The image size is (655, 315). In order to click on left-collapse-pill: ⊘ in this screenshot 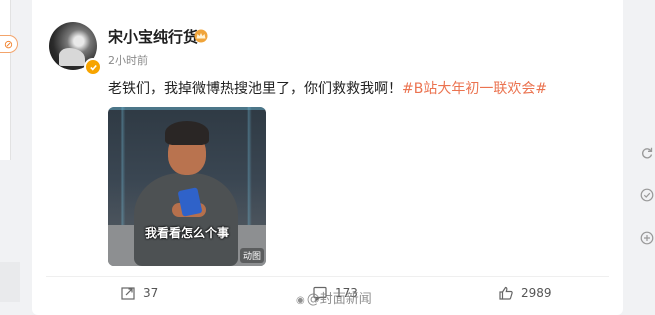, I will do `click(9, 44)`.